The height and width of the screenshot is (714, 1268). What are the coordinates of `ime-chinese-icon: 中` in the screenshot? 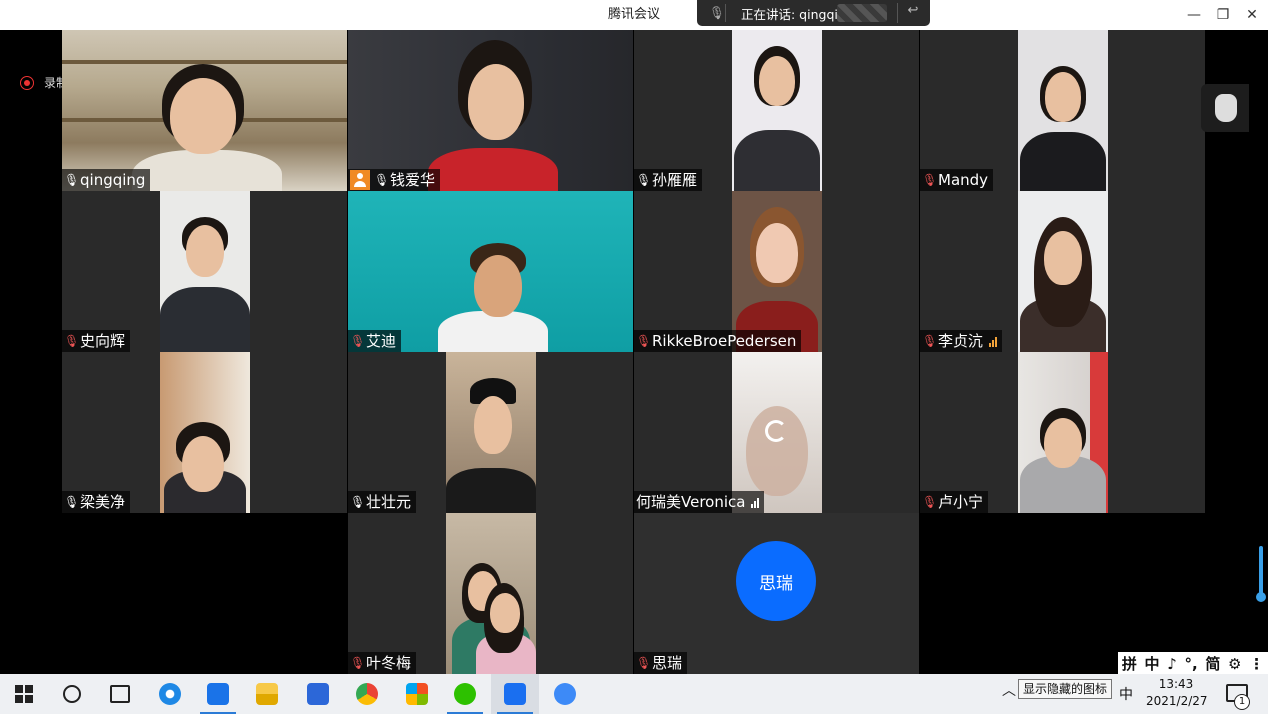 It's located at (1152, 663).